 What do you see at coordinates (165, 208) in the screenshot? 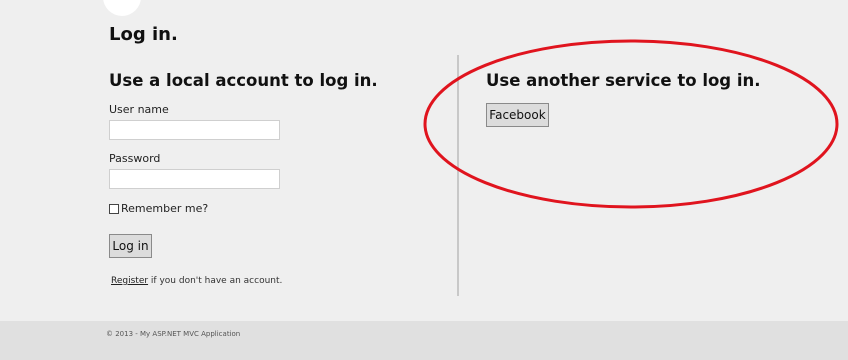
I see `remember-me-label: Remember me?` at bounding box center [165, 208].